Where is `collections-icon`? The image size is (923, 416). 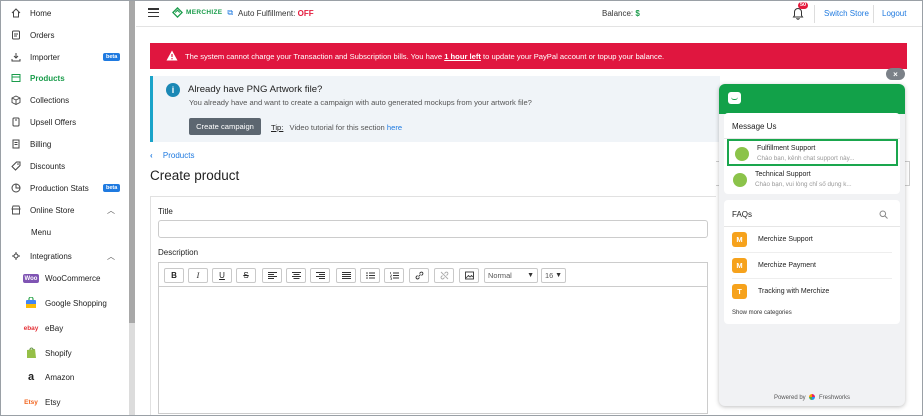
collections-icon is located at coordinates (15, 100).